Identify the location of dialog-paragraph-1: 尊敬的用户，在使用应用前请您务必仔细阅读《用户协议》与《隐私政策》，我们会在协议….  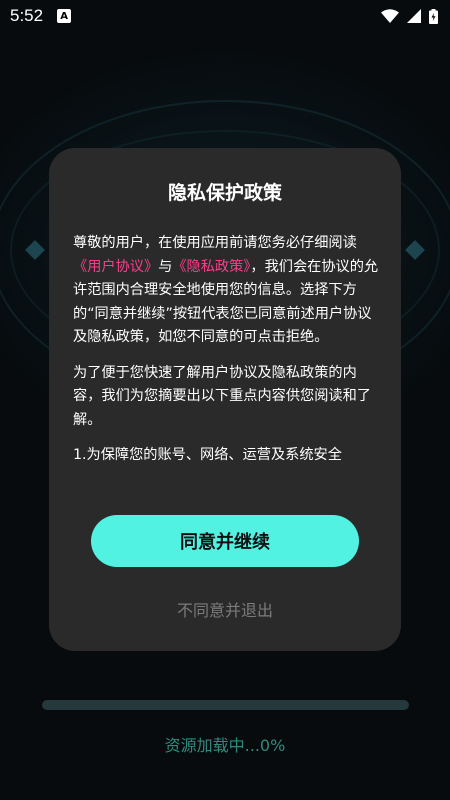
(226, 291).